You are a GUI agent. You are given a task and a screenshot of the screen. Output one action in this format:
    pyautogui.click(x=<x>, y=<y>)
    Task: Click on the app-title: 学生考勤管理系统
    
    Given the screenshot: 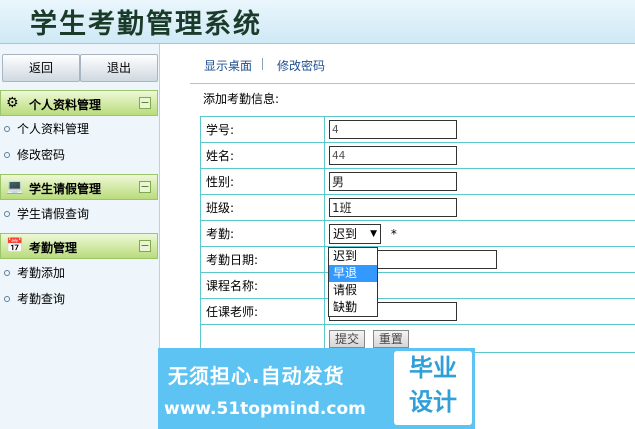 What is the action you would take?
    pyautogui.click(x=146, y=24)
    